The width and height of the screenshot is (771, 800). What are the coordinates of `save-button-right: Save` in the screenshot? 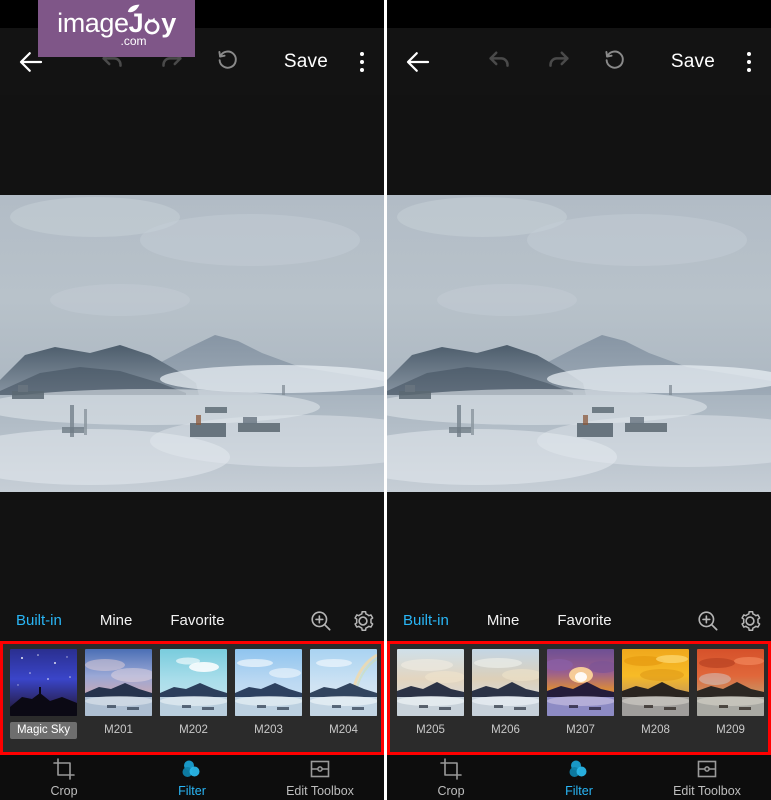 It's located at (693, 62).